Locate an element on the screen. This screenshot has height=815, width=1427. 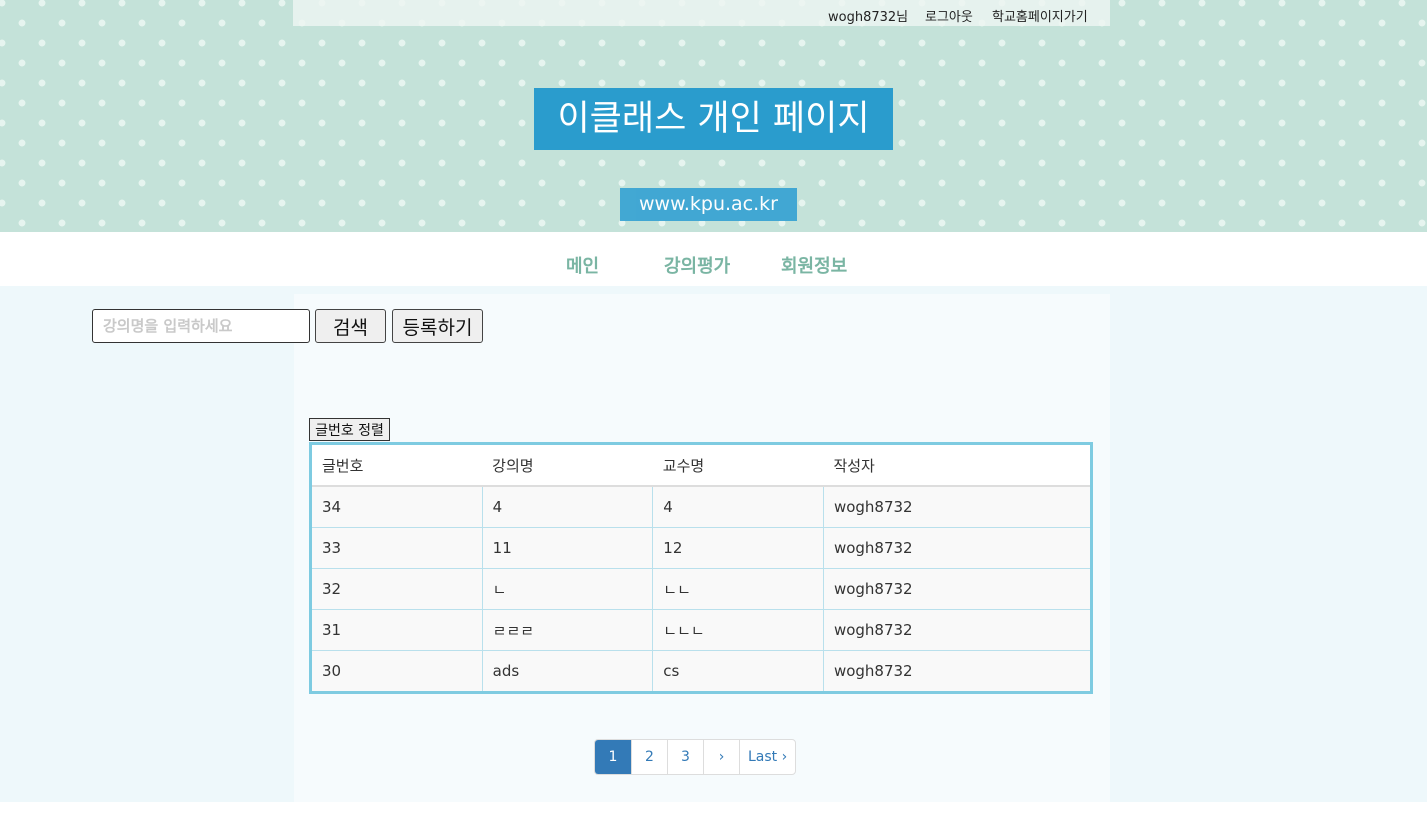
cell-professor: ㄴㄴㄴ is located at coordinates (738, 630).